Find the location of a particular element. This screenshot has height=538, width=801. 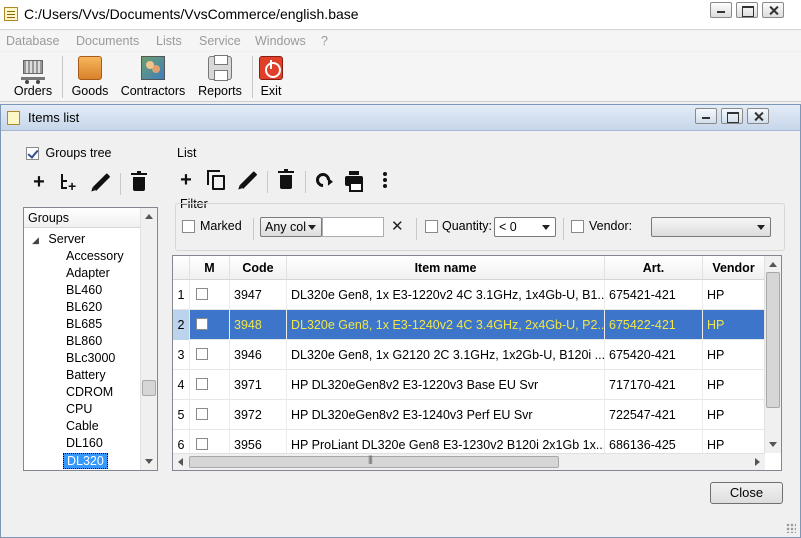

tree-item: CDROM is located at coordinates (89, 392).